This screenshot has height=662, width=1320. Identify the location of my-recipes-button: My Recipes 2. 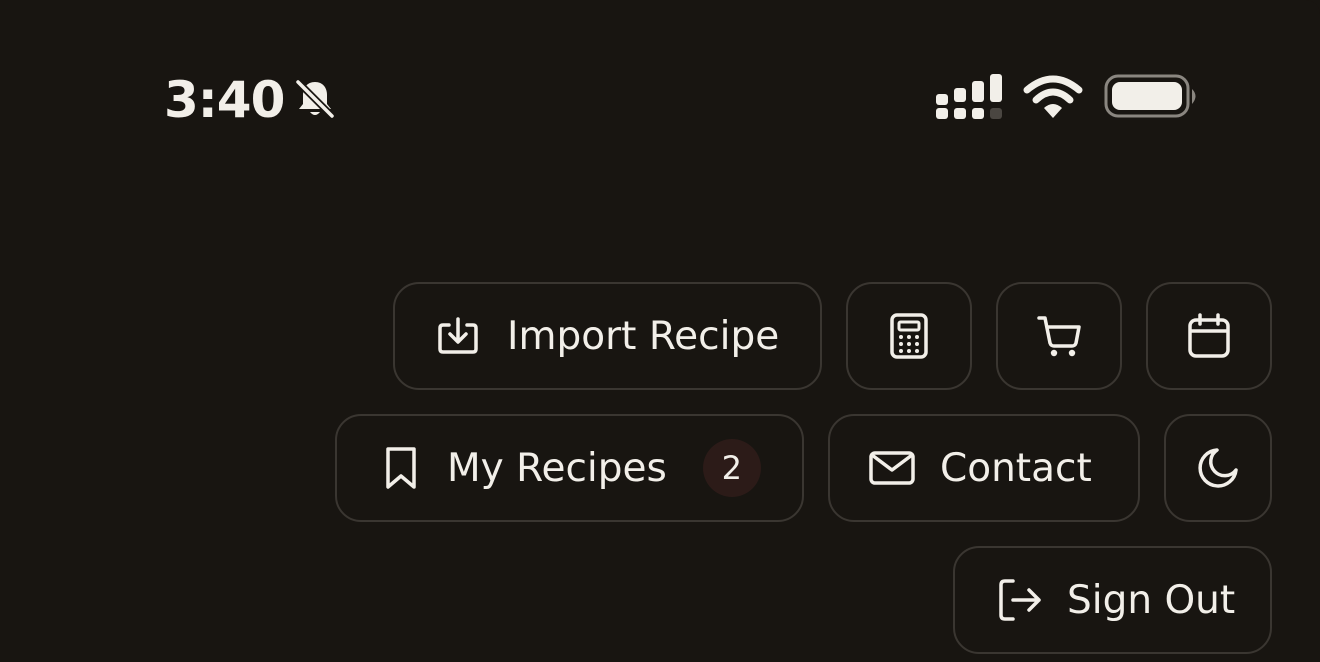
(569, 468).